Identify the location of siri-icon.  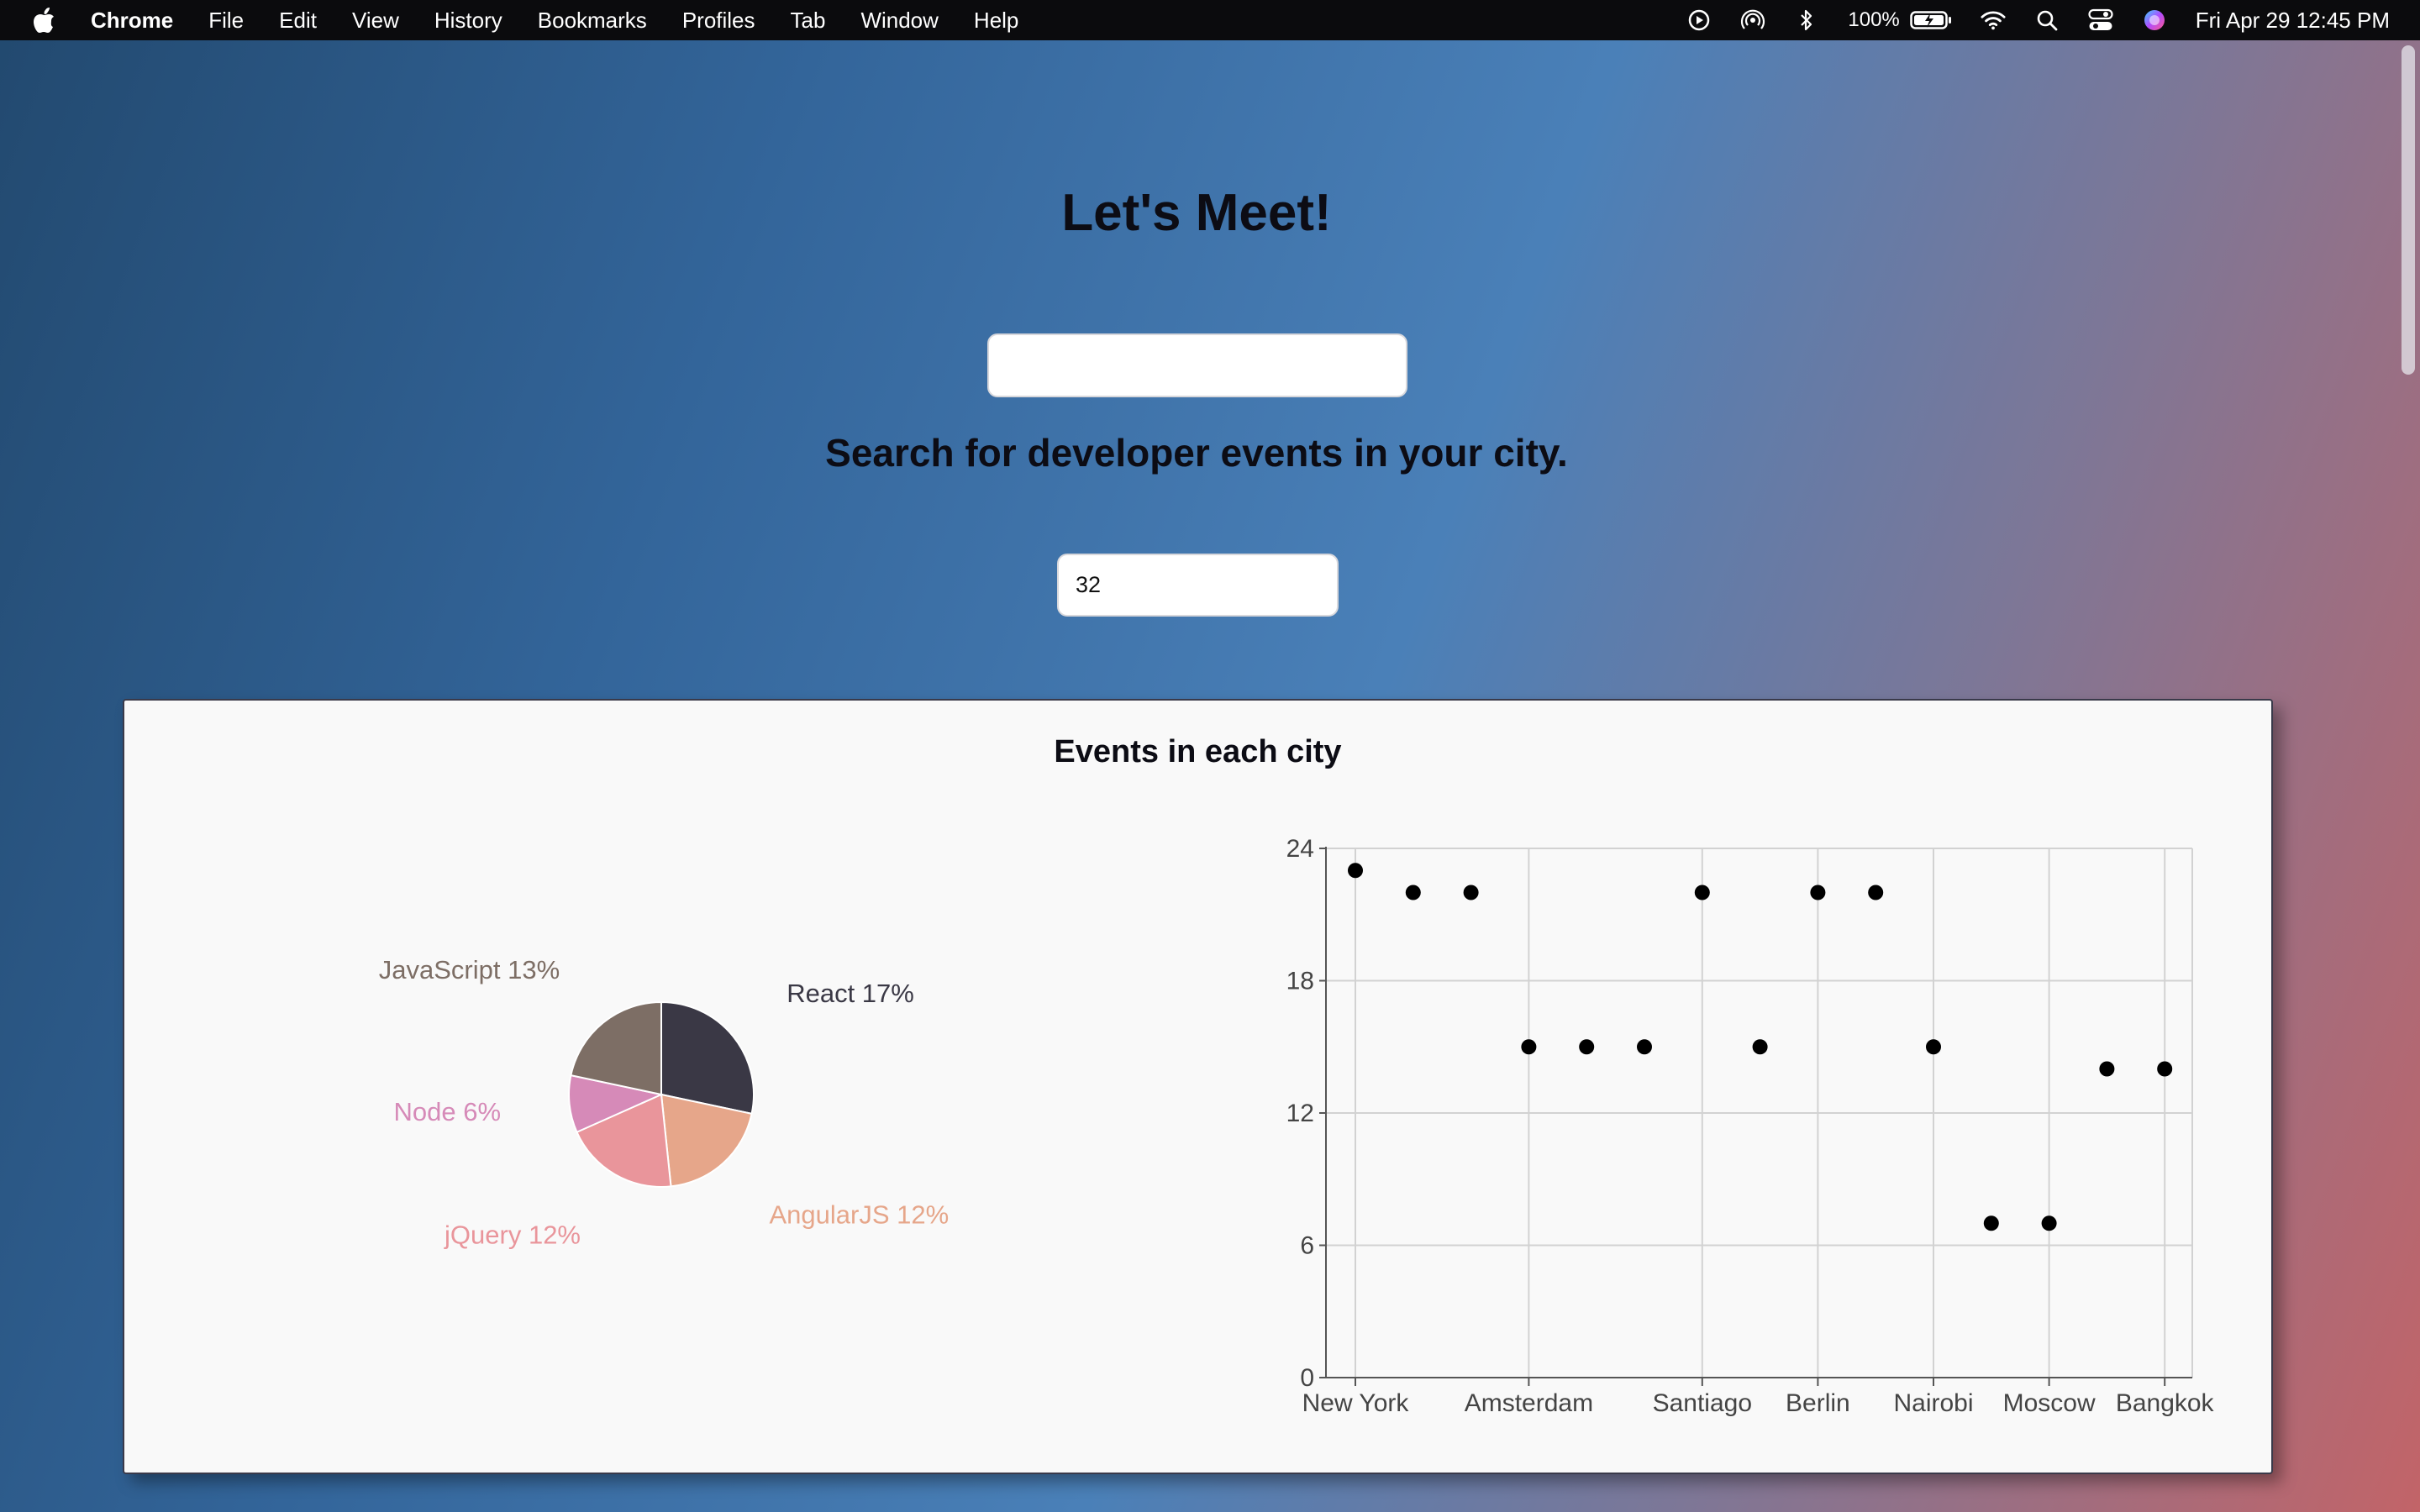
(2154, 20).